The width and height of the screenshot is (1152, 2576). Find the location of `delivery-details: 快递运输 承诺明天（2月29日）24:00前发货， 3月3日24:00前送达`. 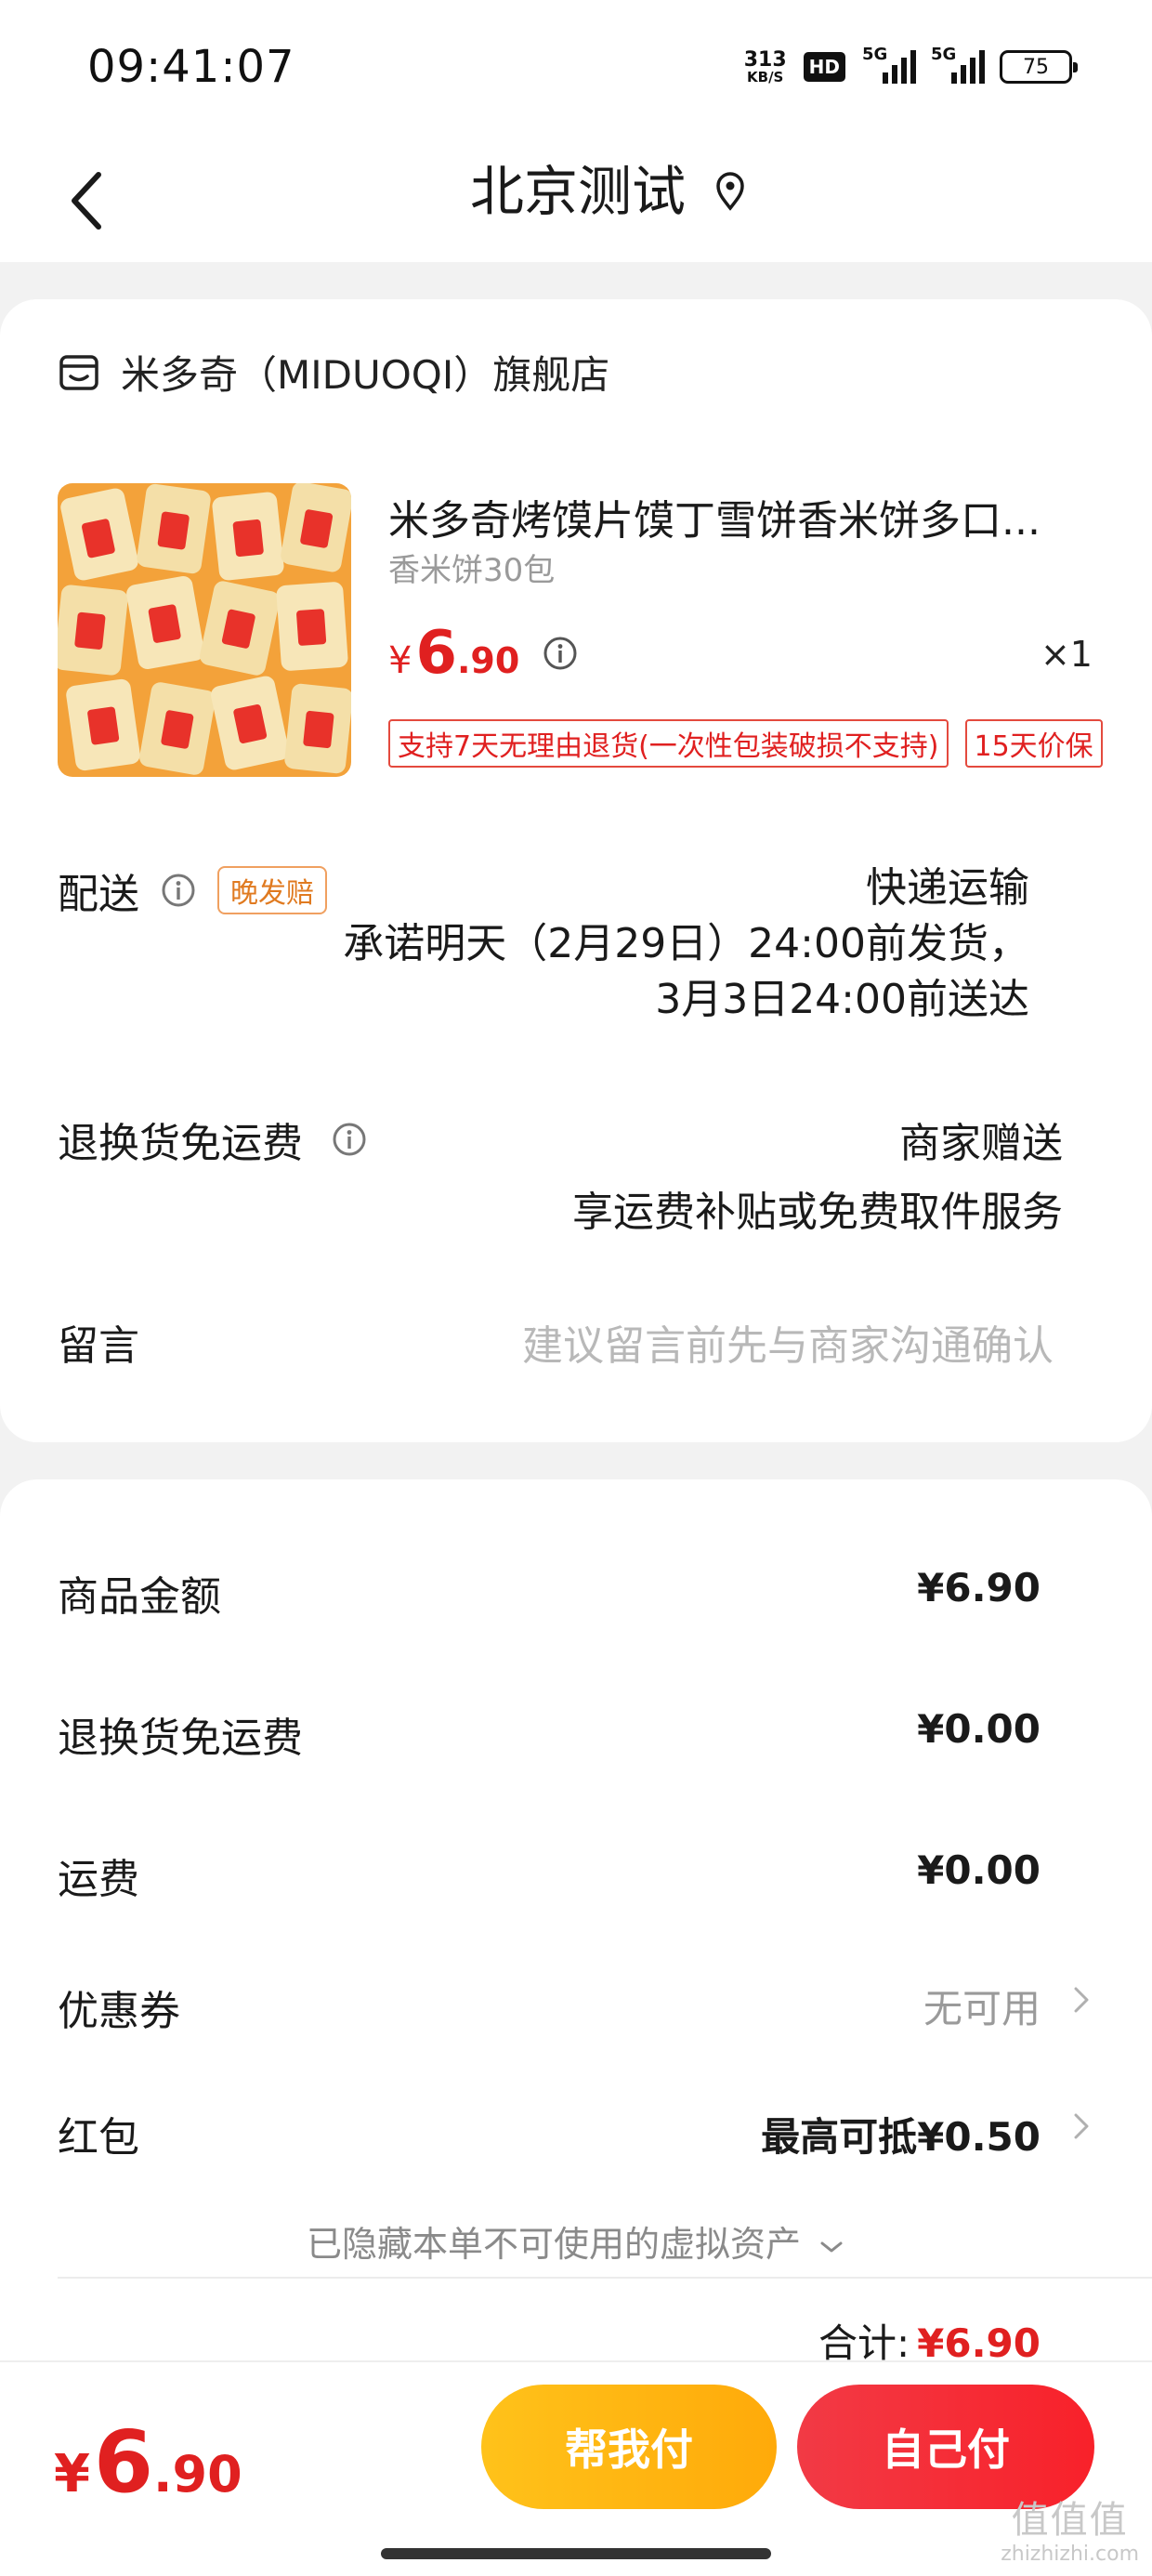

delivery-details: 快递运输 承诺明天（2月29日）24:00前发货， 3月3日24:00前送达 is located at coordinates (686, 944).